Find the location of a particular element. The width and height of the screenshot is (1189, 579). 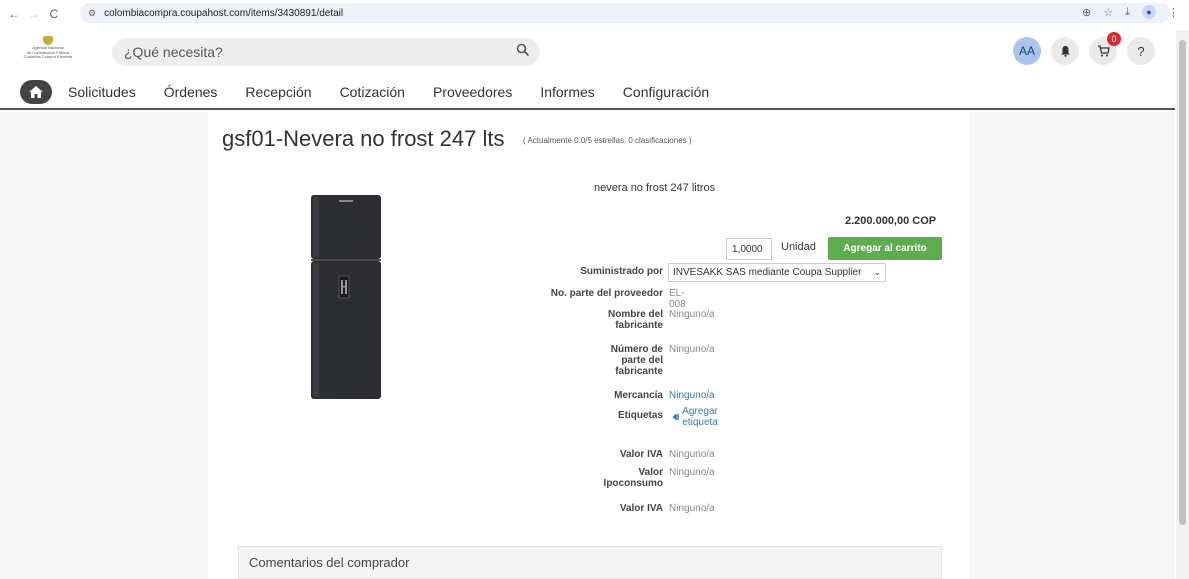

forward-icon: → is located at coordinates (34, 14).